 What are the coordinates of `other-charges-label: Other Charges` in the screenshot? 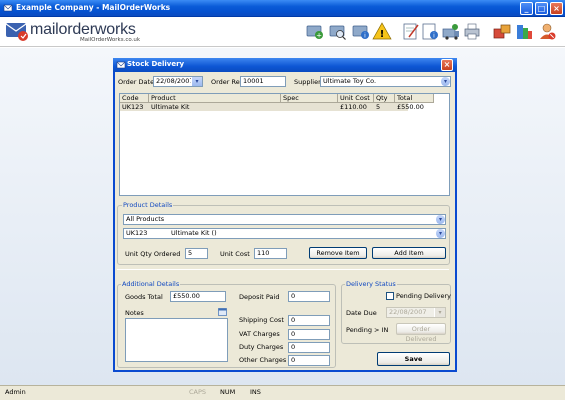 It's located at (263, 360).